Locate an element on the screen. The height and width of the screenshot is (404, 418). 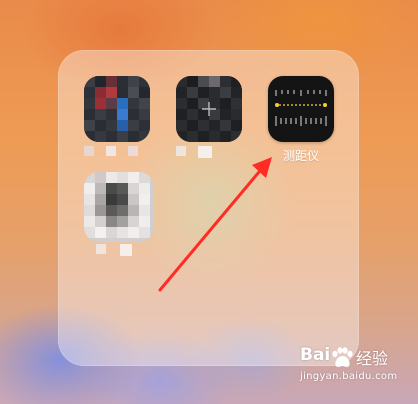
baidu-watermark: Bai 经验 jingyan.baidu.com is located at coordinates (356, 371).